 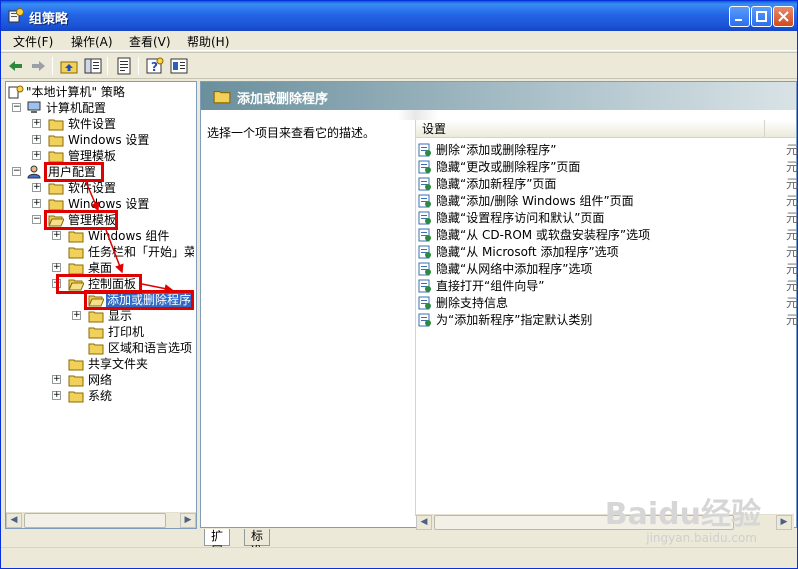 I want to click on tree-label: 共享文件夹, so click(x=118, y=364).